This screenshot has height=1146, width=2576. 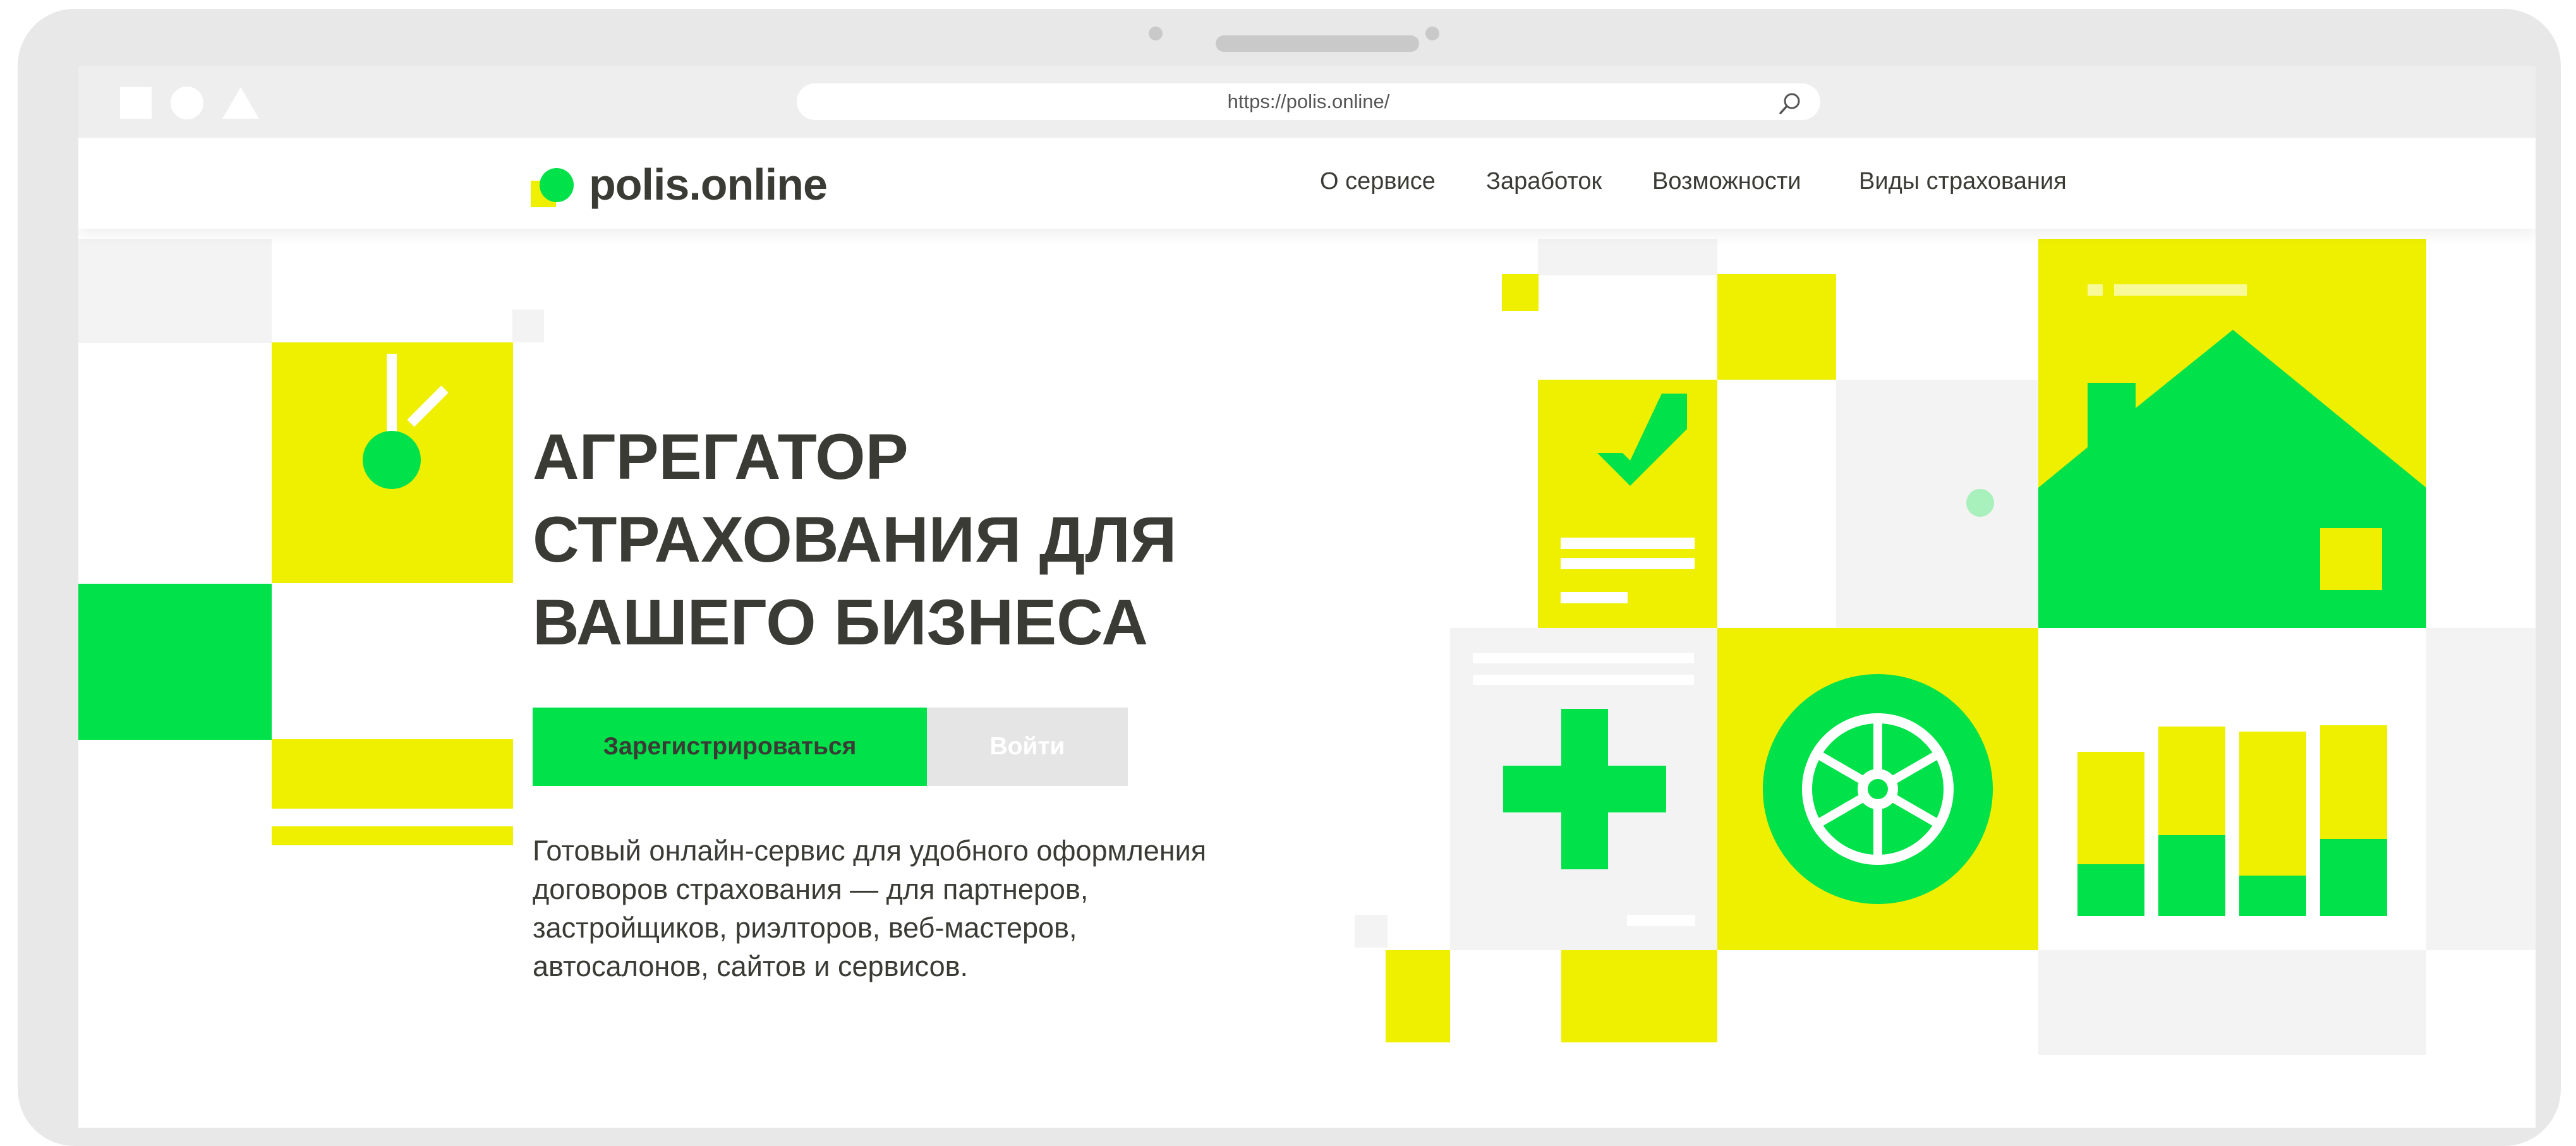 I want to click on decor-yellow-tiny, so click(x=1520, y=292).